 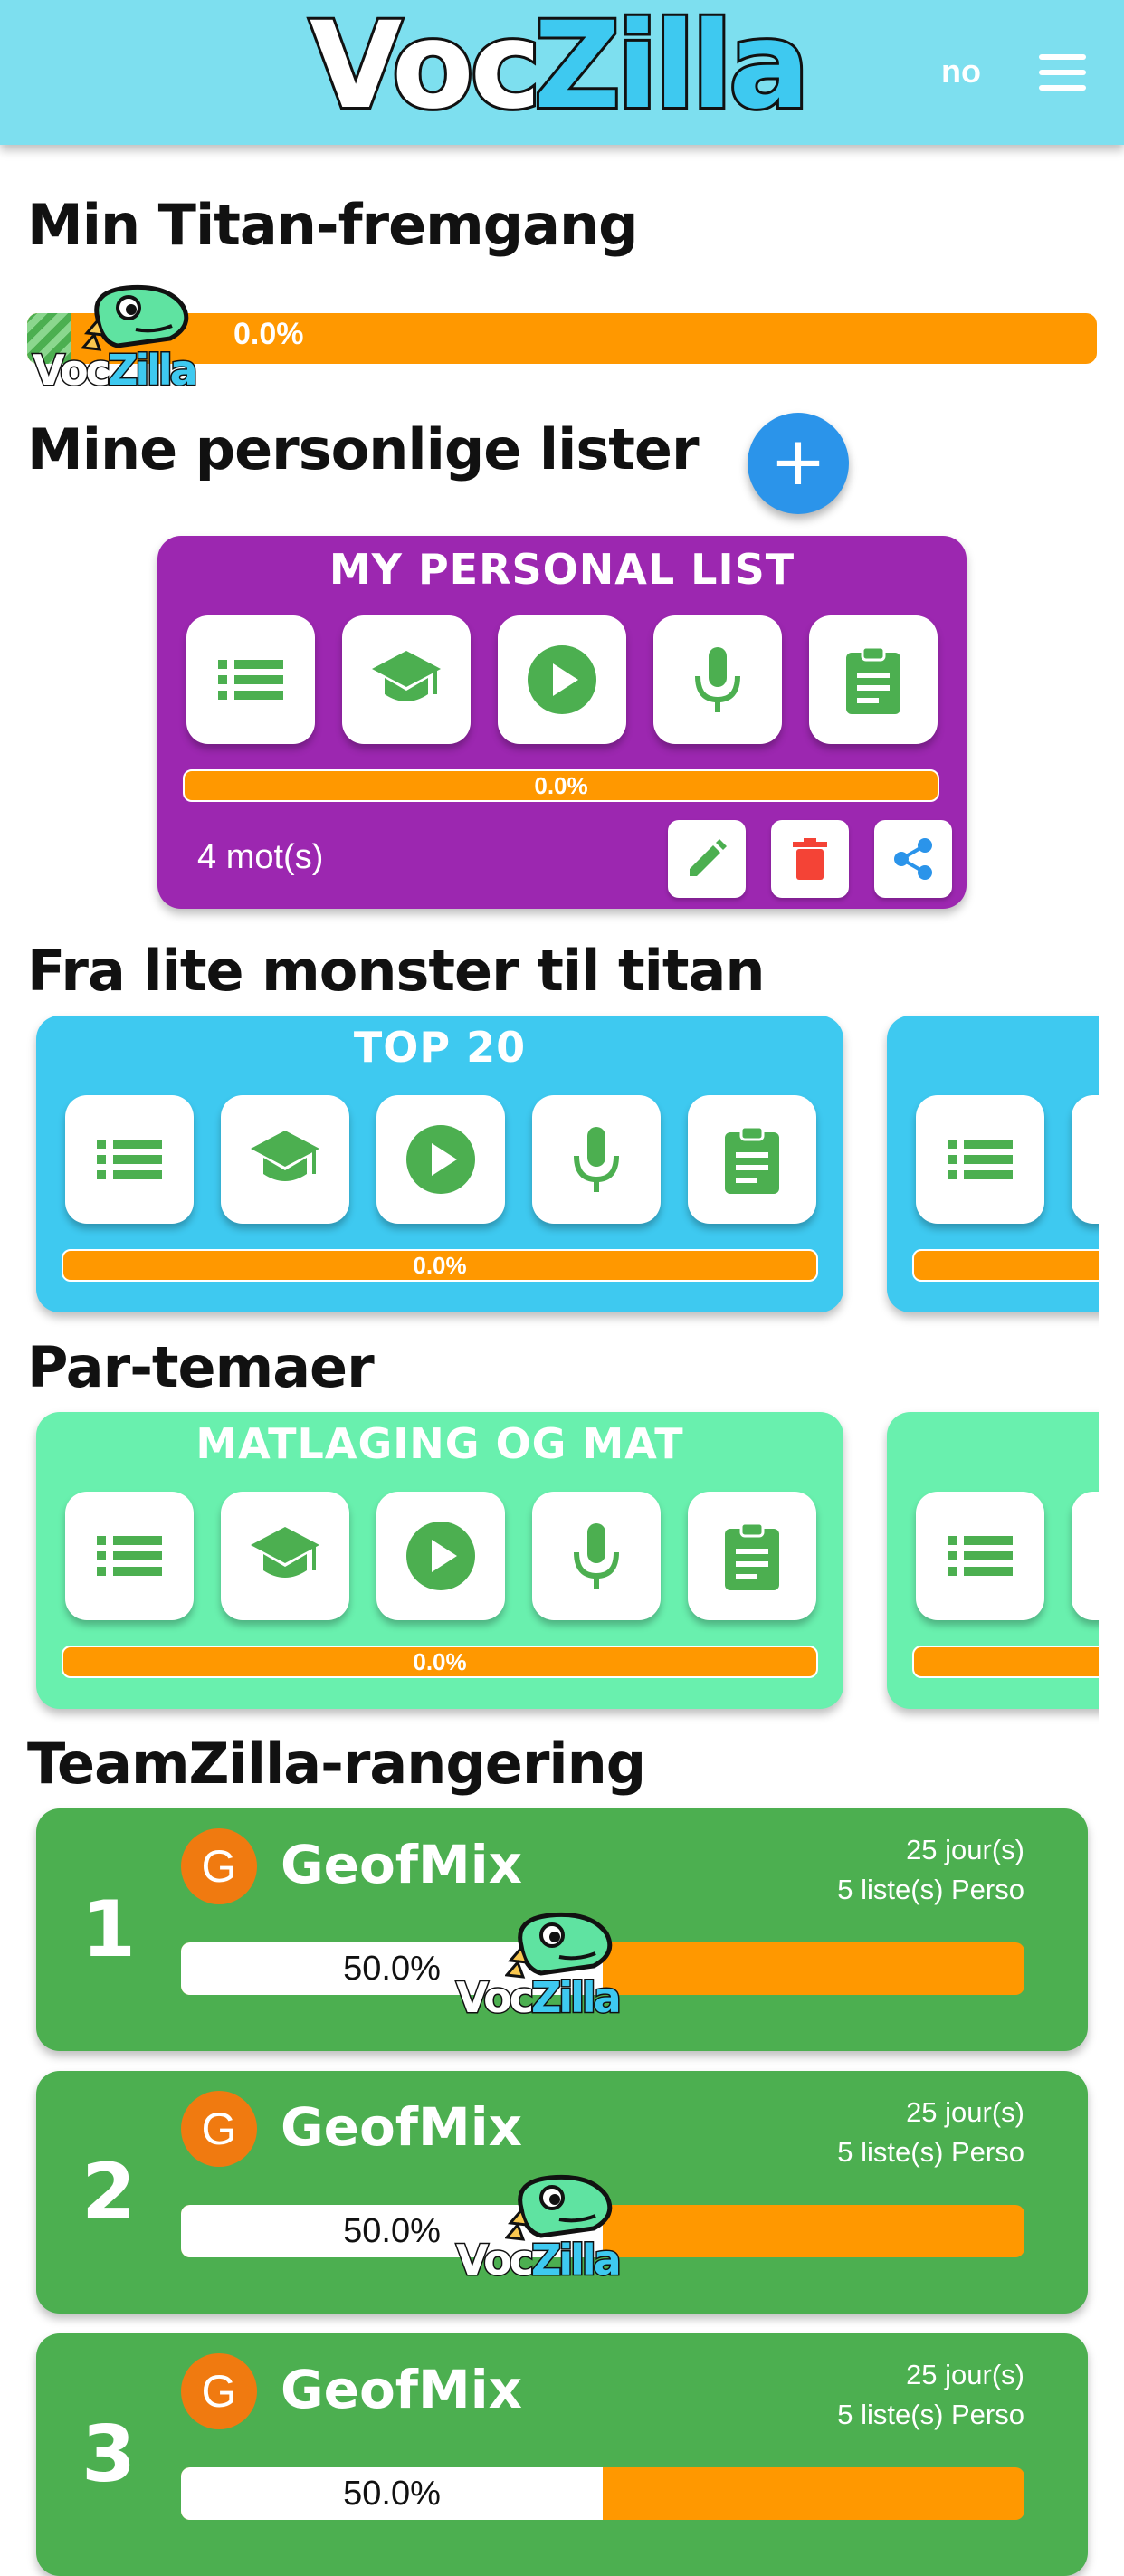 I want to click on trash-icon, so click(x=810, y=859).